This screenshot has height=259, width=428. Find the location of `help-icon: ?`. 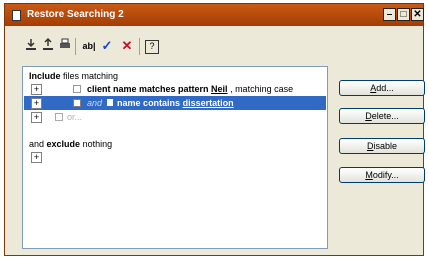

help-icon: ? is located at coordinates (152, 47).